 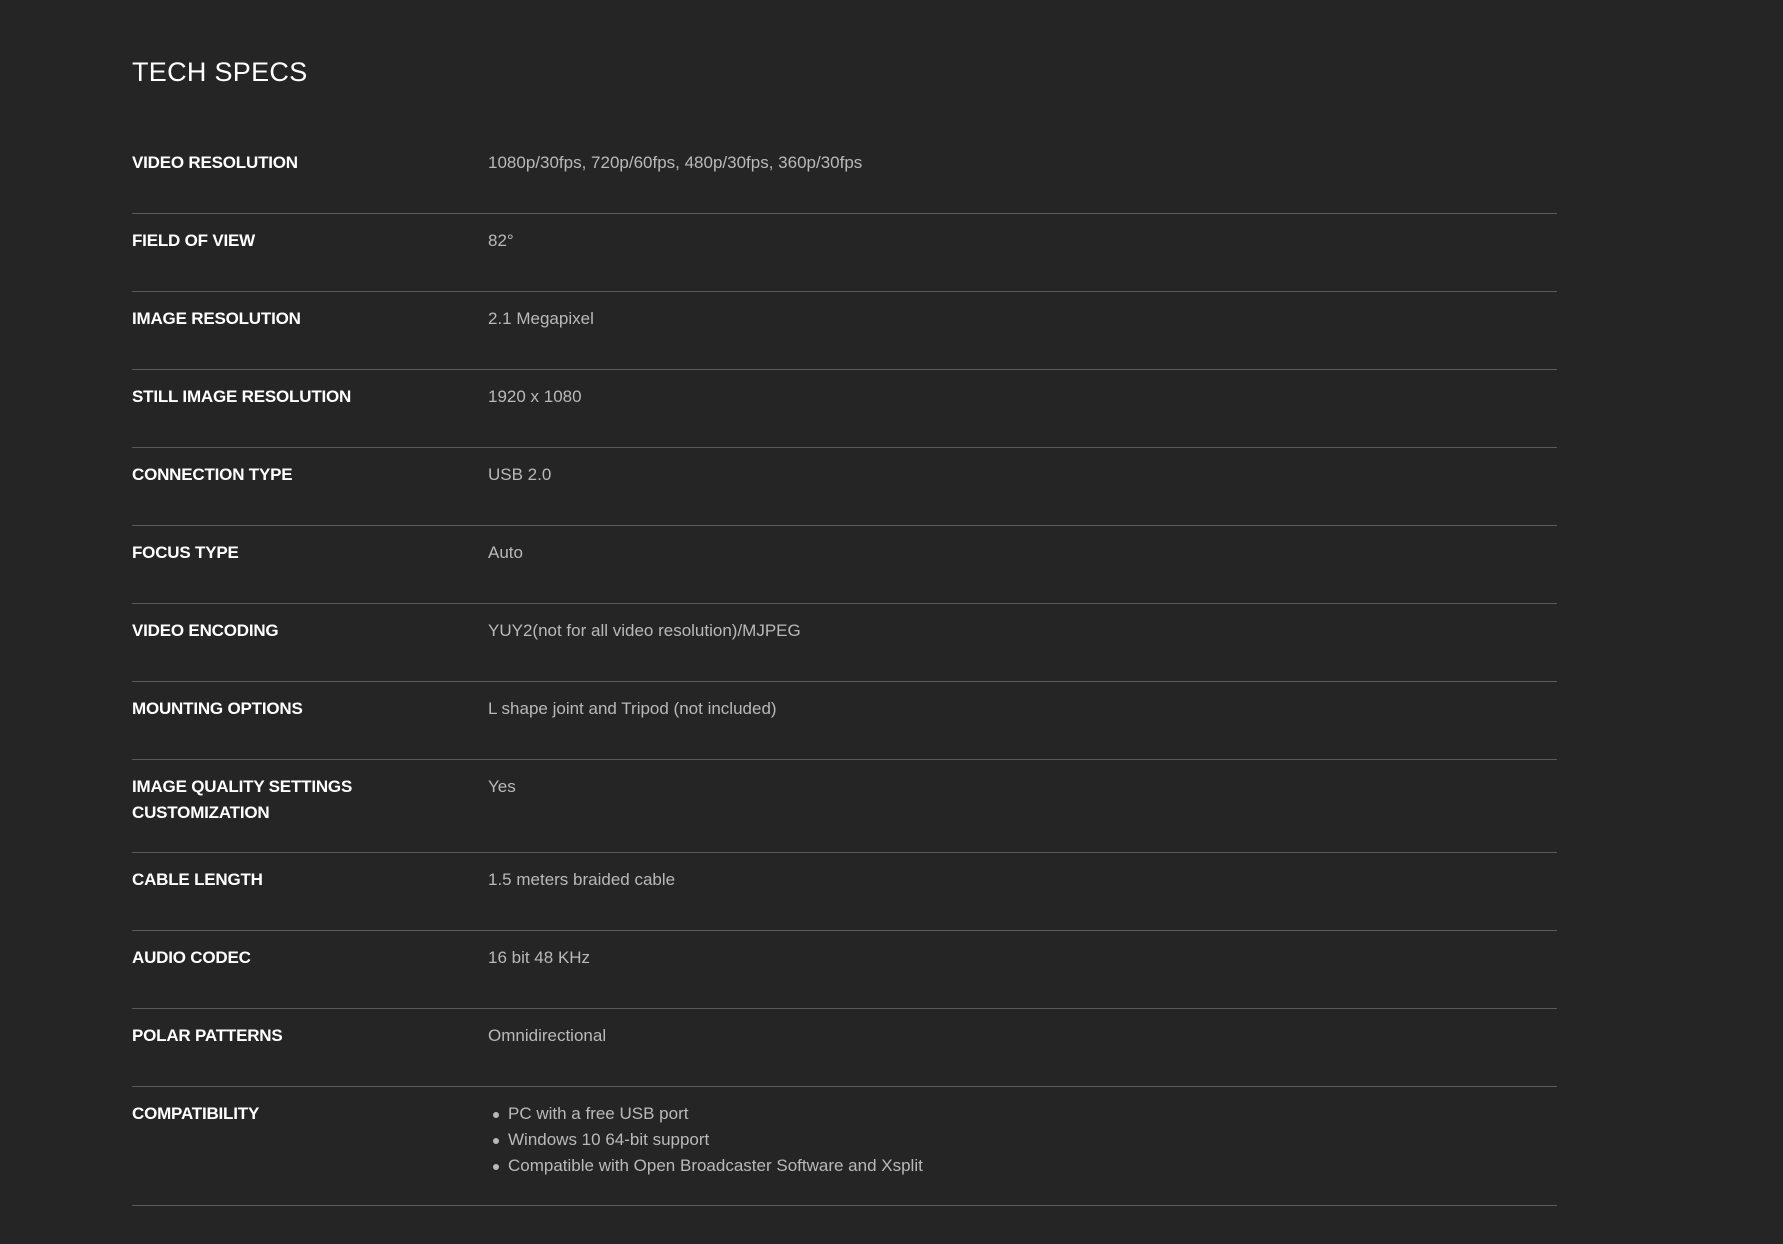 What do you see at coordinates (212, 474) in the screenshot?
I see `spec-label: CONNECTION TYPE` at bounding box center [212, 474].